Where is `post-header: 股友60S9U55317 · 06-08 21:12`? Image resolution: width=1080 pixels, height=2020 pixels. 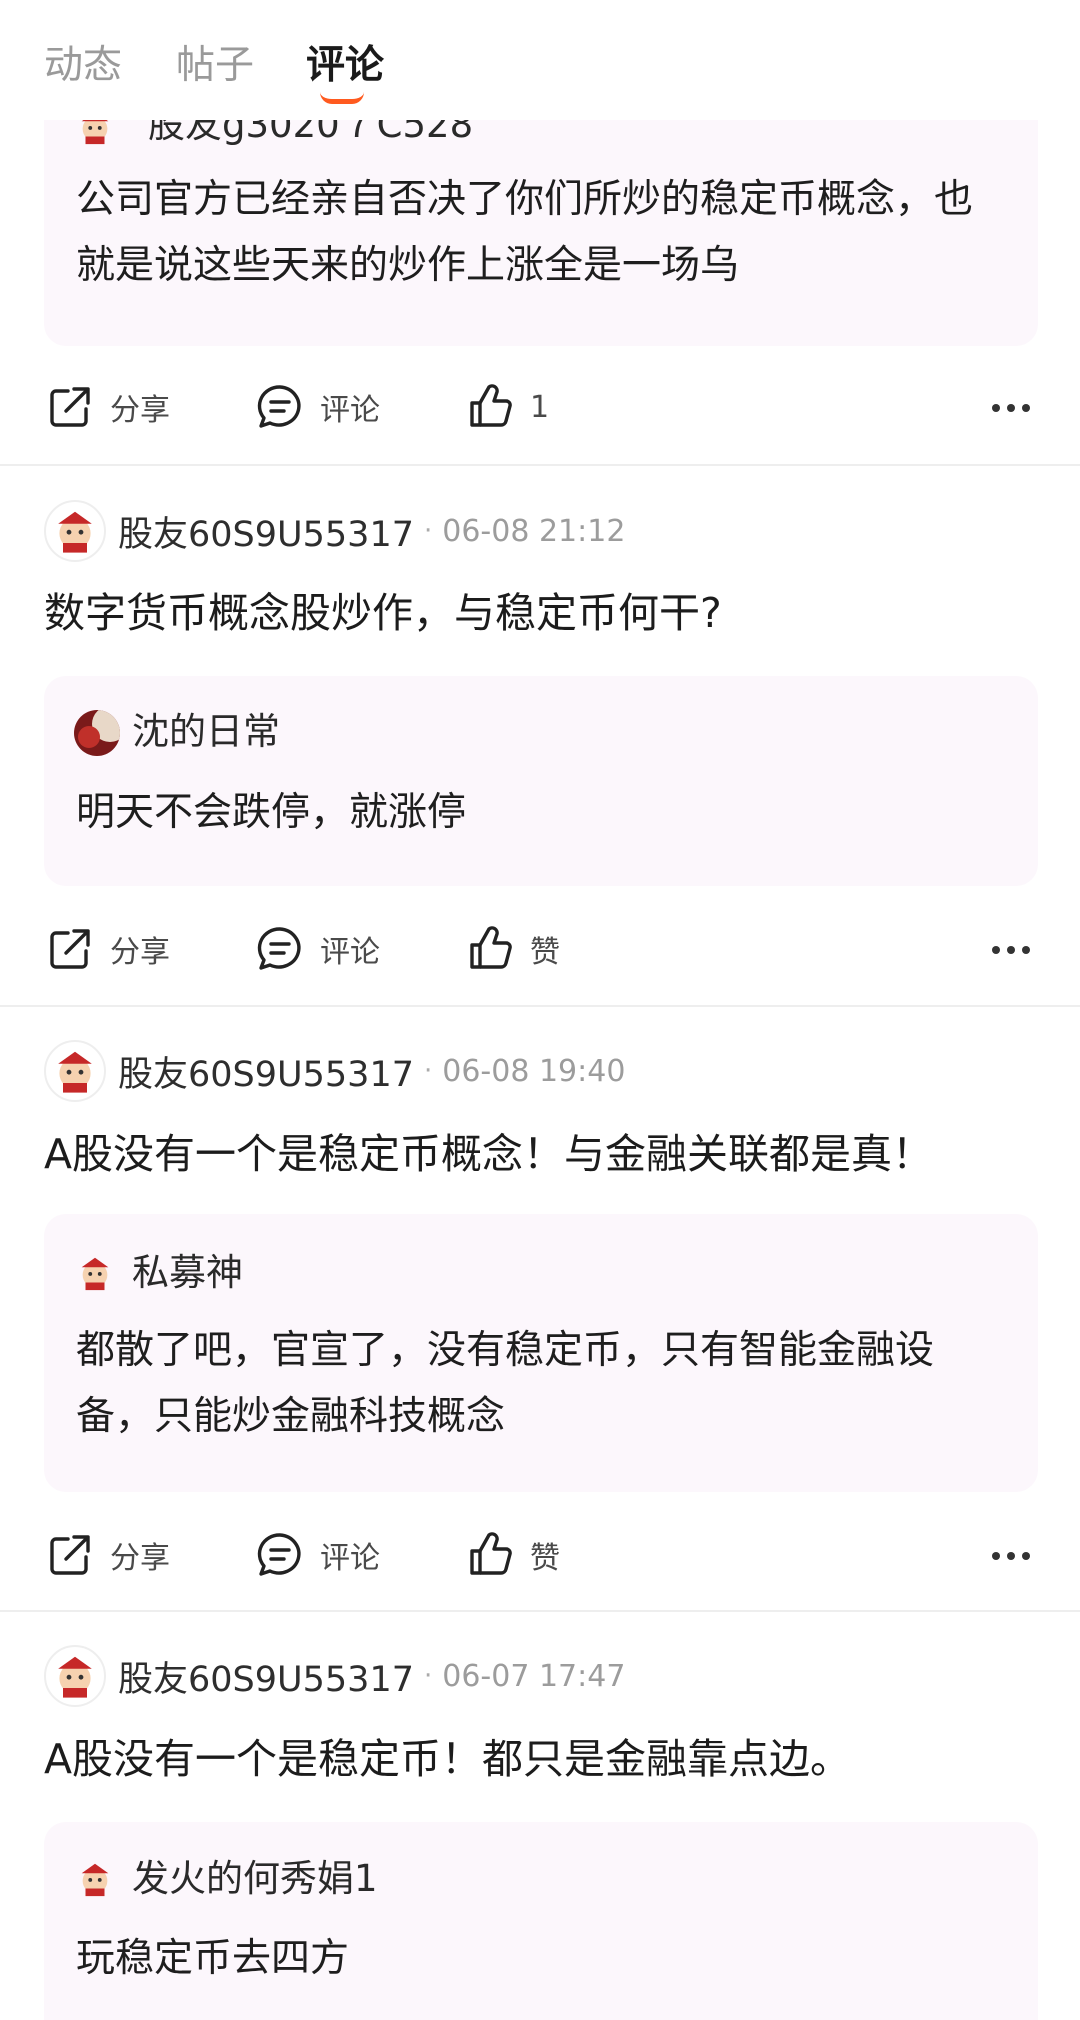
post-header: 股友60S9U55317 · 06-08 21:12 is located at coordinates (334, 531).